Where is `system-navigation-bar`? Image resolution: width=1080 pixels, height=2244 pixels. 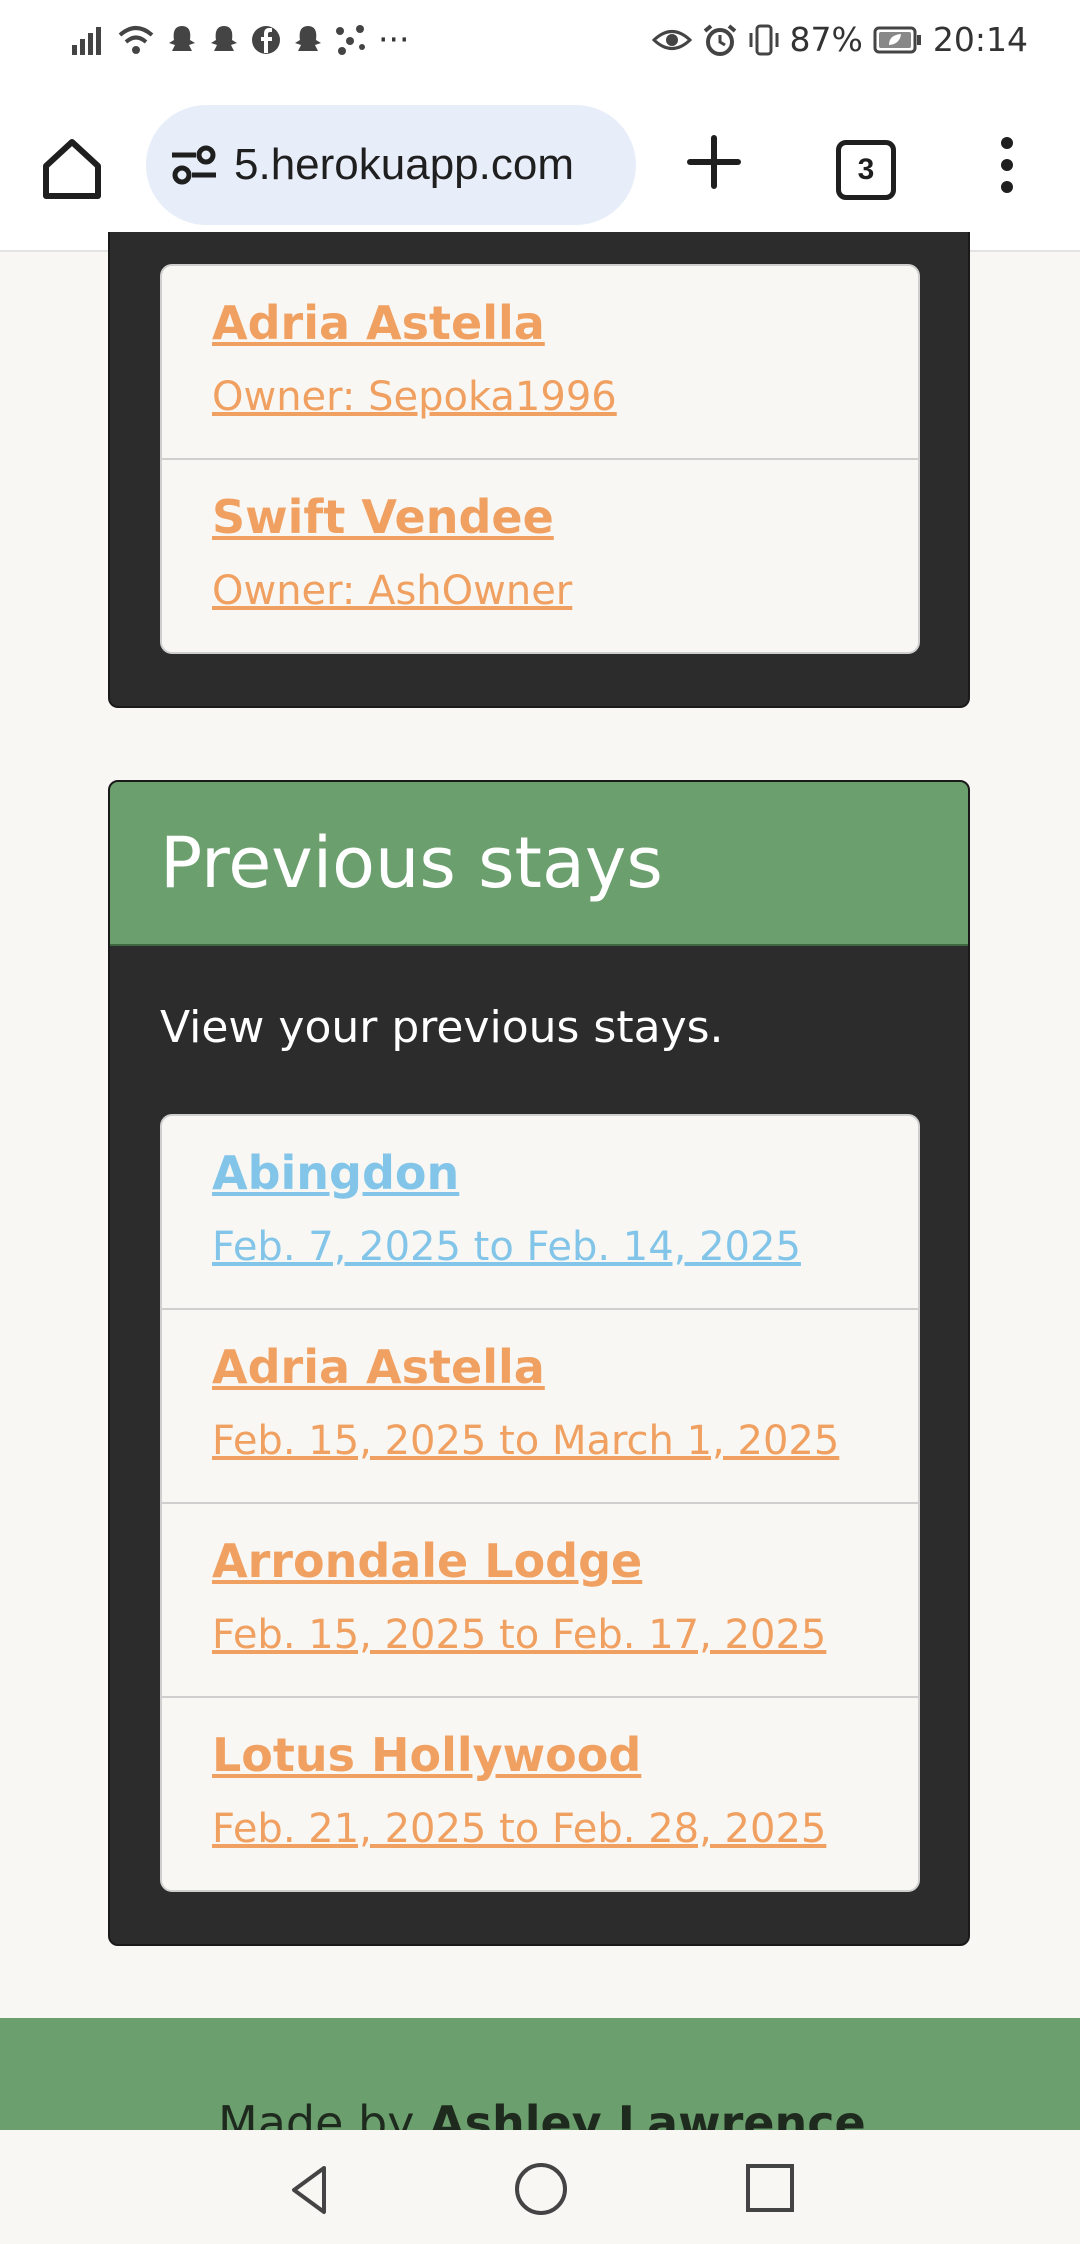 system-navigation-bar is located at coordinates (540, 2187).